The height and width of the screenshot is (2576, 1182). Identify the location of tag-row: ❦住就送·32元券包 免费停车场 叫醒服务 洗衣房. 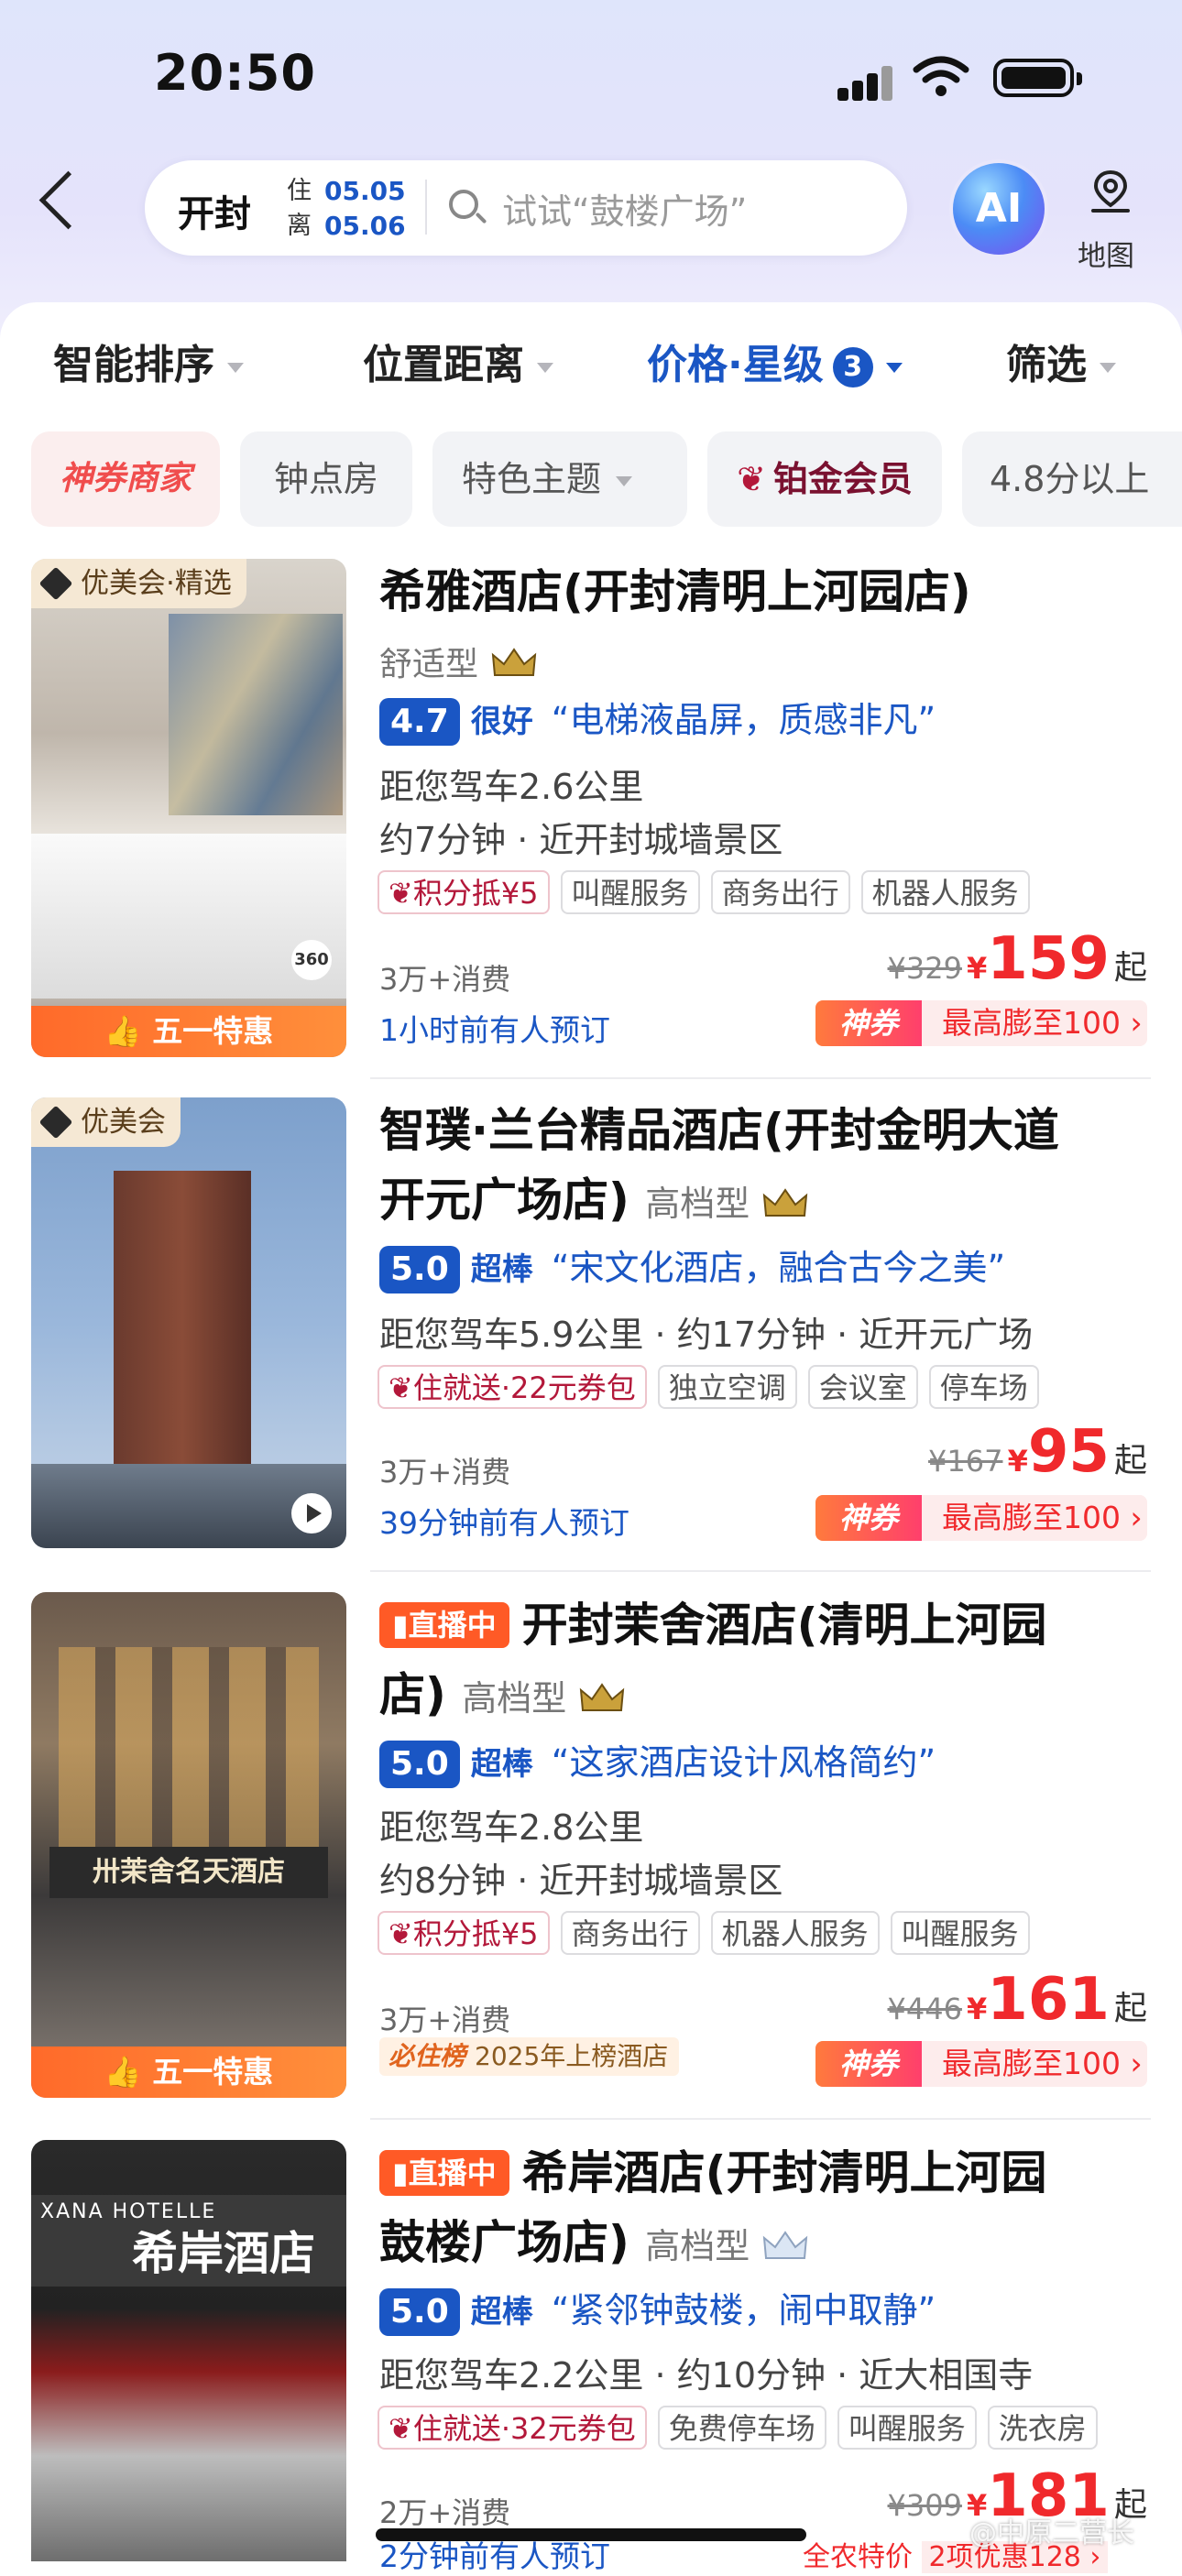
(738, 2429).